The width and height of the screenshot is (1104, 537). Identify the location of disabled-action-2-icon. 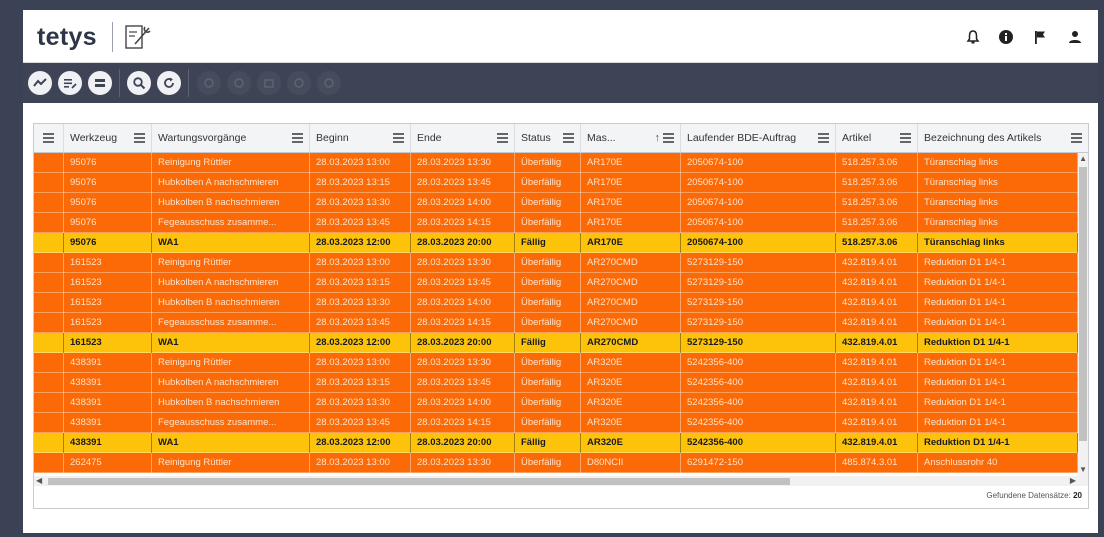
(239, 83).